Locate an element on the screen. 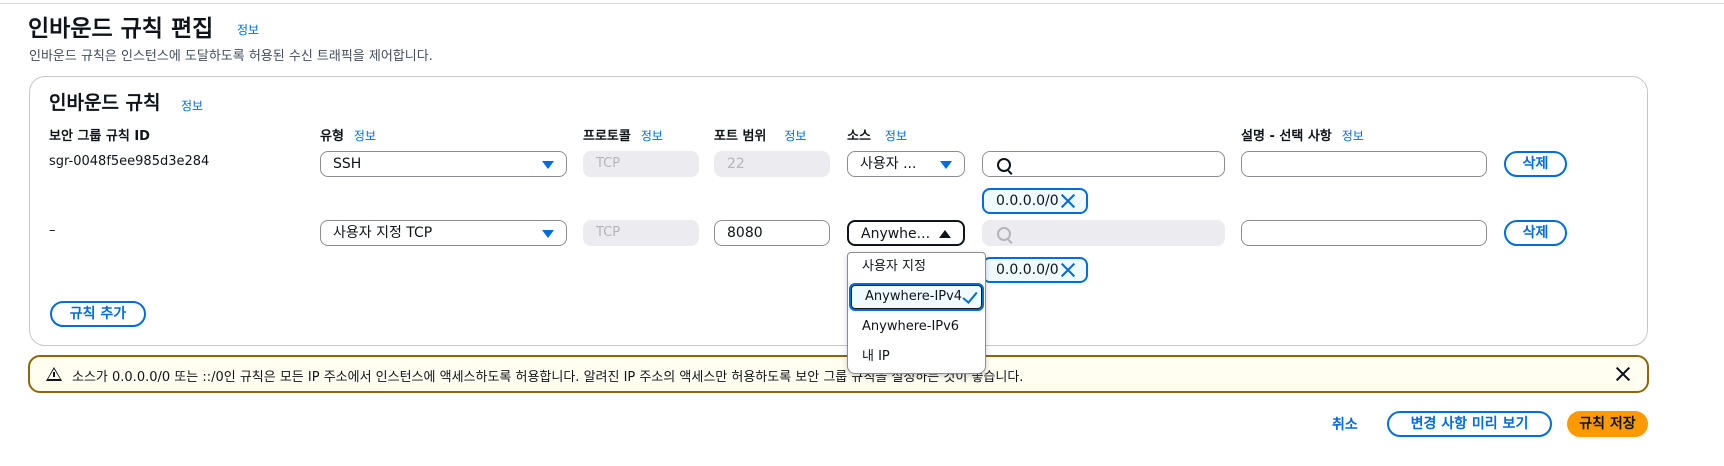  column-header-rule-id: 보안 그룹 규칙 ID is located at coordinates (99, 134).